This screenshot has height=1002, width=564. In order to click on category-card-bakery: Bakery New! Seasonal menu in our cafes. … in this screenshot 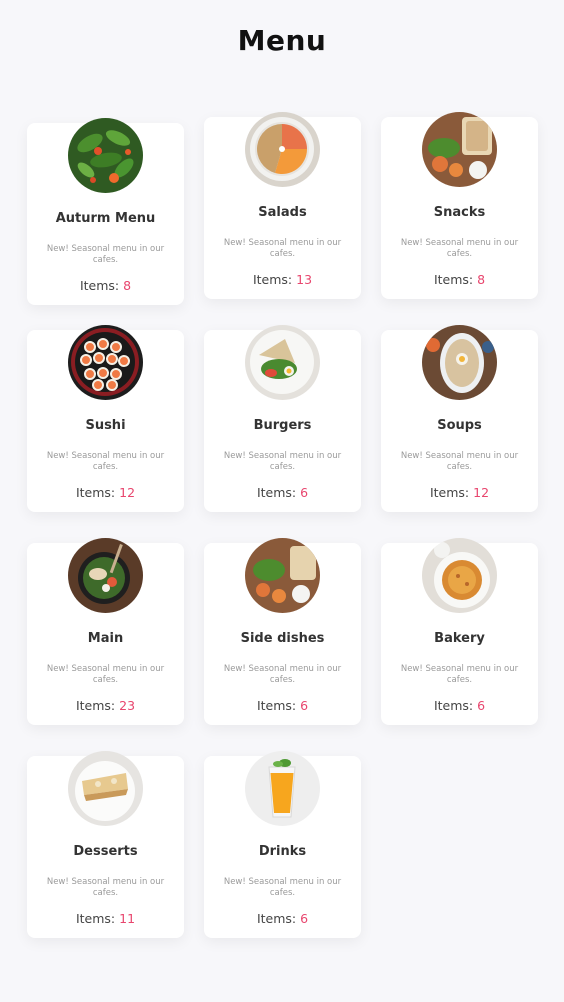, I will do `click(459, 631)`.